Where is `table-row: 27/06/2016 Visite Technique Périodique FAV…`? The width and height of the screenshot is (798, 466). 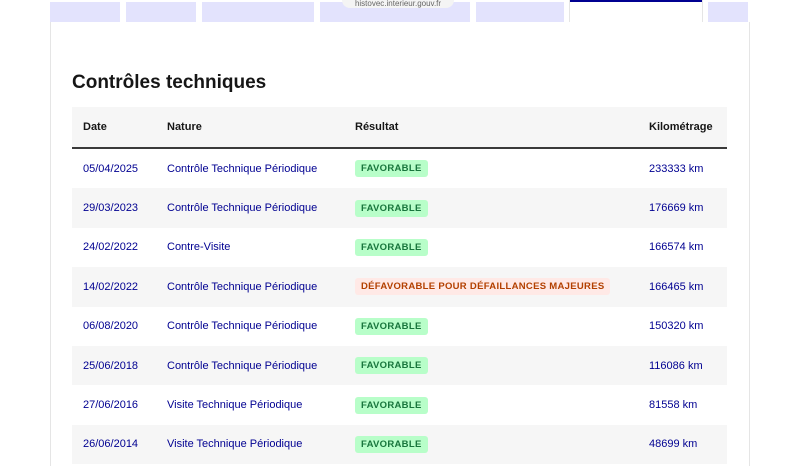
table-row: 27/06/2016 Visite Technique Périodique FAV… is located at coordinates (399, 404).